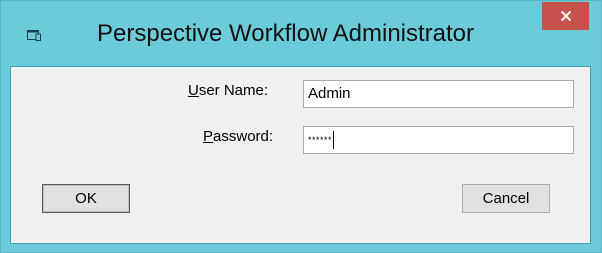 Image resolution: width=602 pixels, height=253 pixels. What do you see at coordinates (286, 33) in the screenshot?
I see `window-title: Perspective Workflow Administrator` at bounding box center [286, 33].